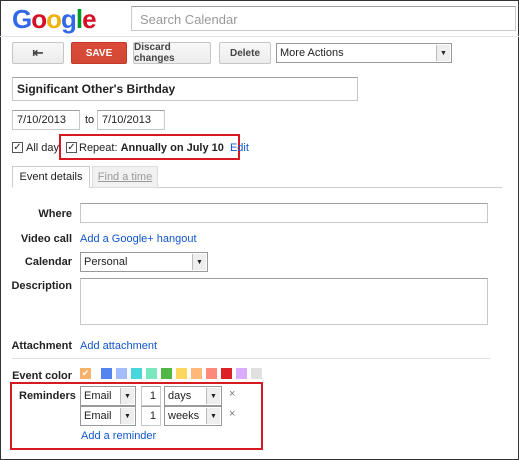 The height and width of the screenshot is (460, 519). I want to click on discard-changes-button: Discard changes, so click(172, 53).